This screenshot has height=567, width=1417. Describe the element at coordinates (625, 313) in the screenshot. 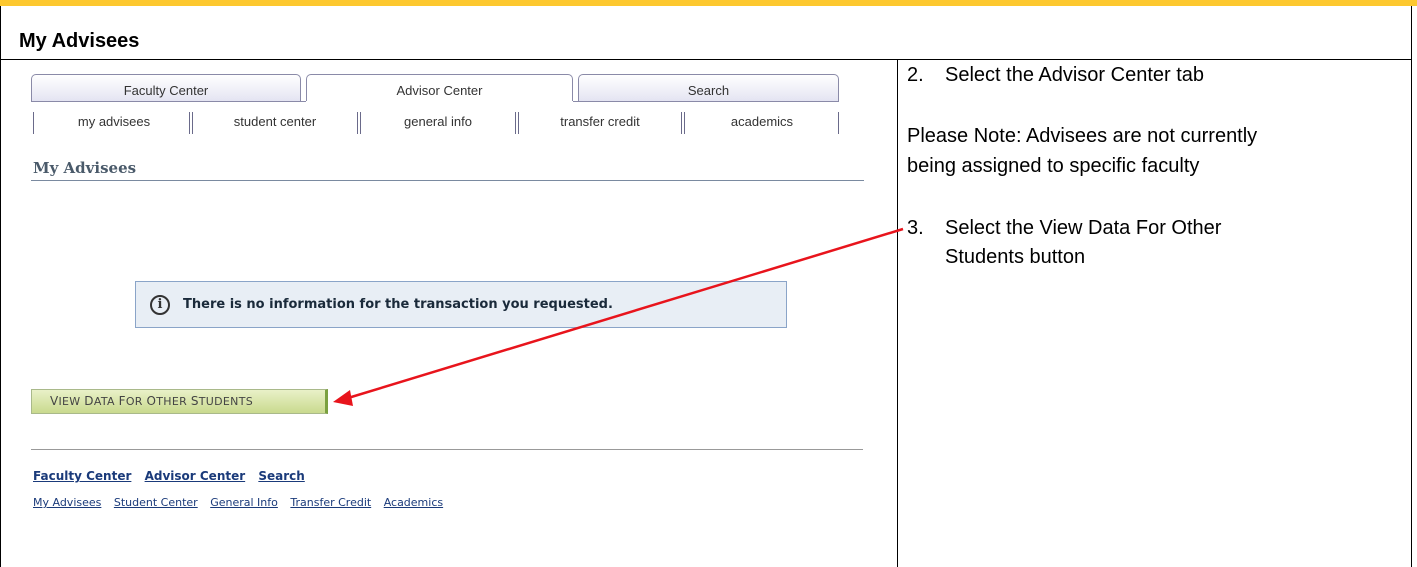

I see `callout-arrow-line` at that location.